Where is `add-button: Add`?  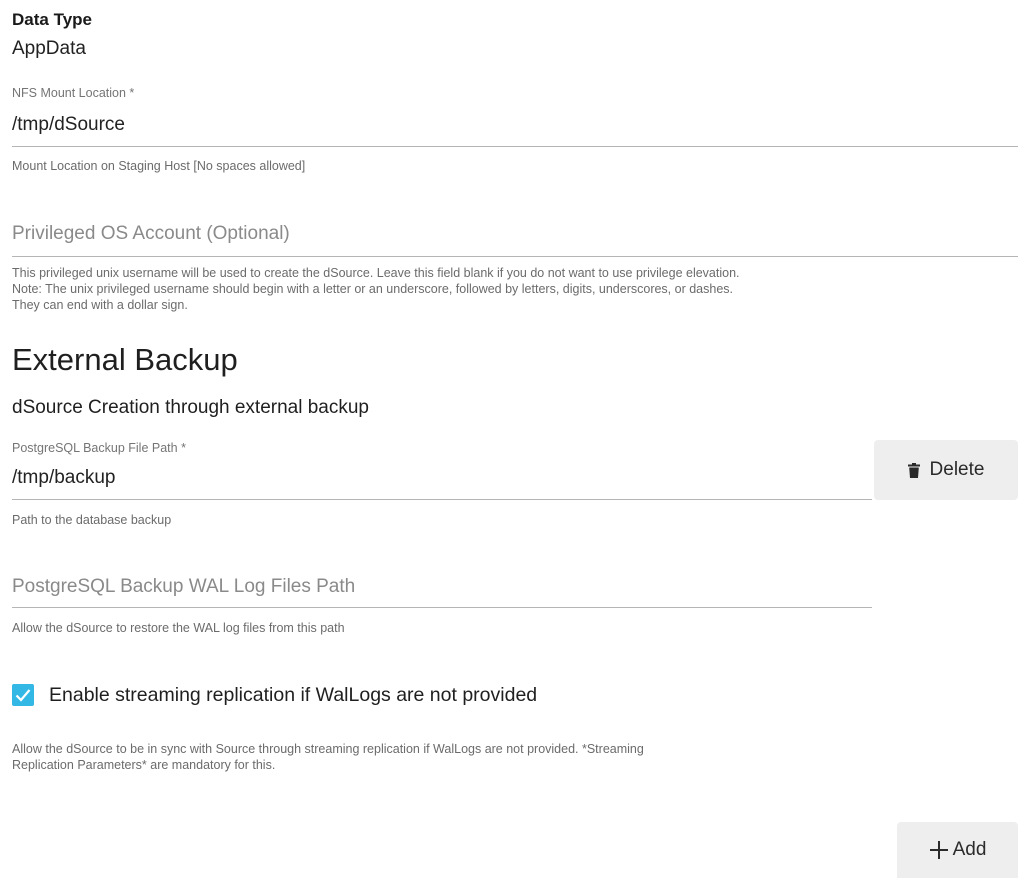
add-button: Add is located at coordinates (957, 850).